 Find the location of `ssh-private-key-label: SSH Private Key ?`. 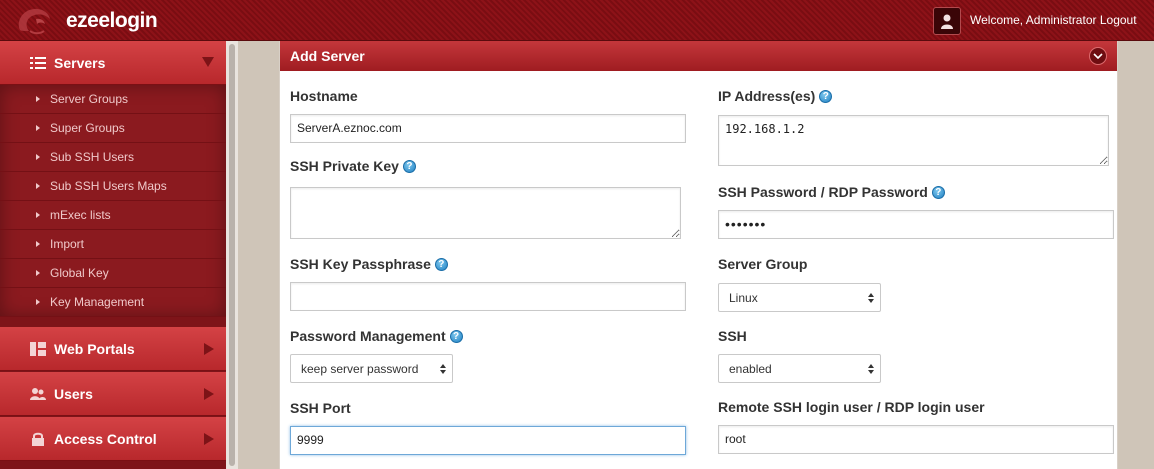

ssh-private-key-label: SSH Private Key ? is located at coordinates (353, 166).